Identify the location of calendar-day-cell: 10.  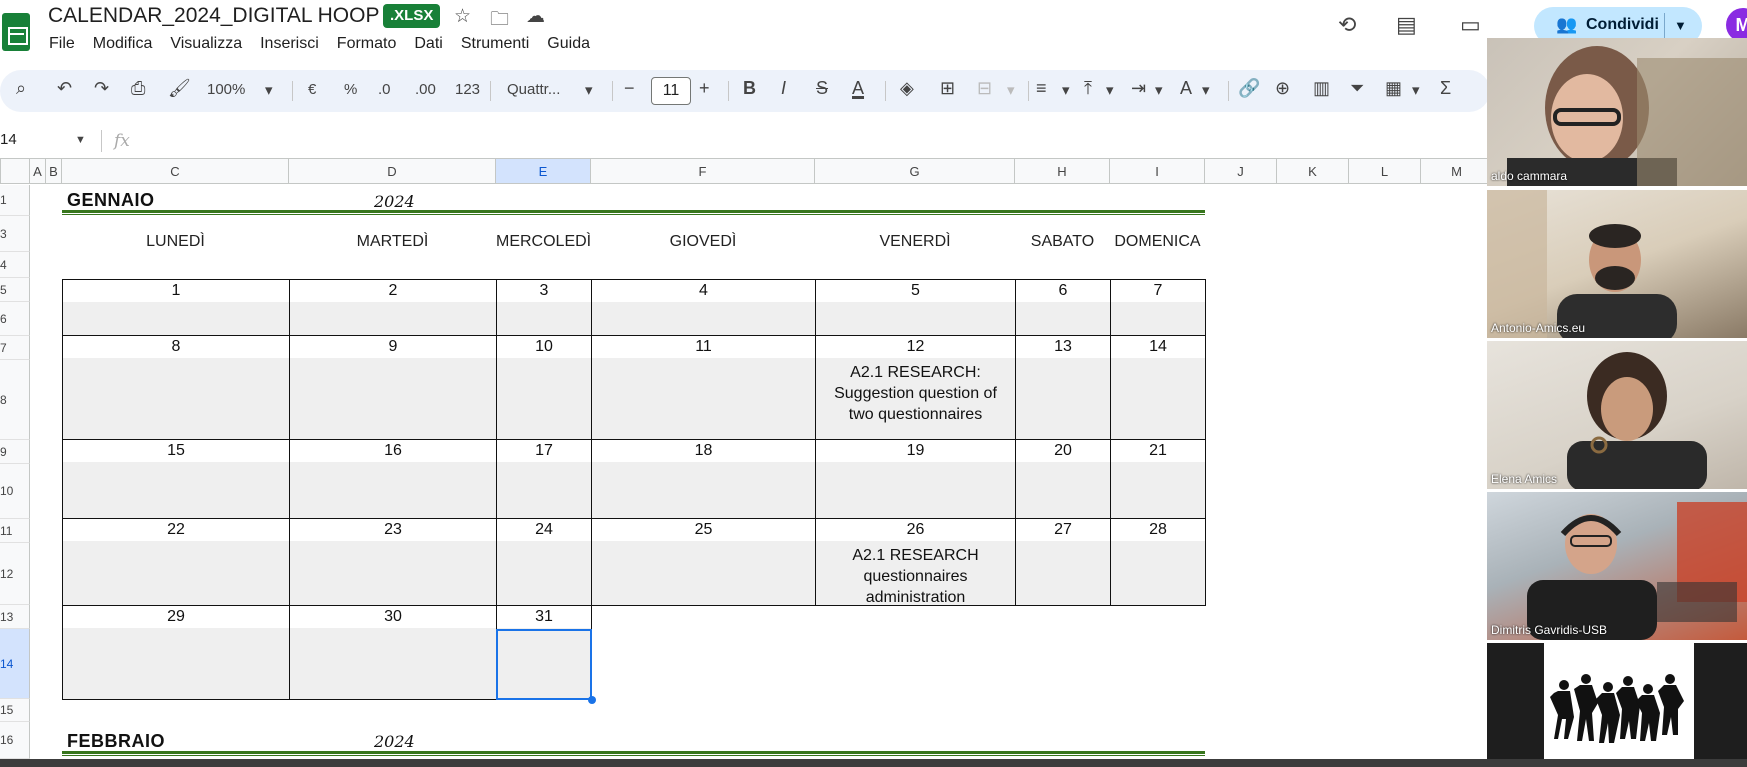
(544, 387).